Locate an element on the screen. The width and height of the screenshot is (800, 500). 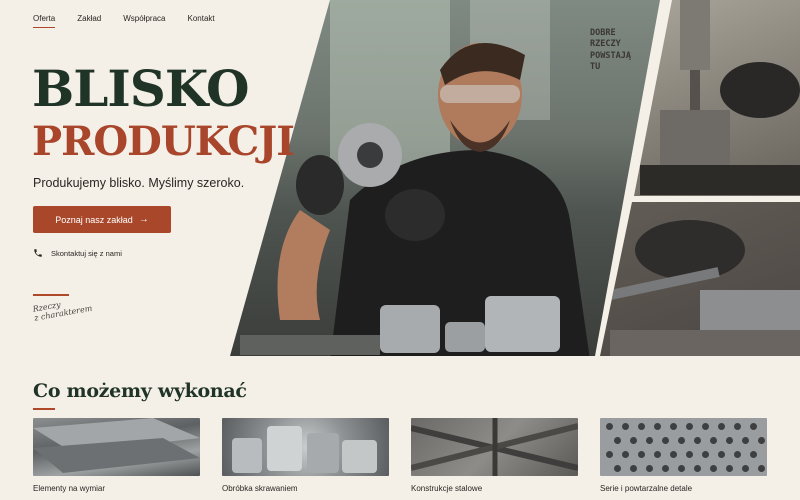
wall-sign: DOBRE RZECZY POWSTAJĄ TU is located at coordinates (610, 51).